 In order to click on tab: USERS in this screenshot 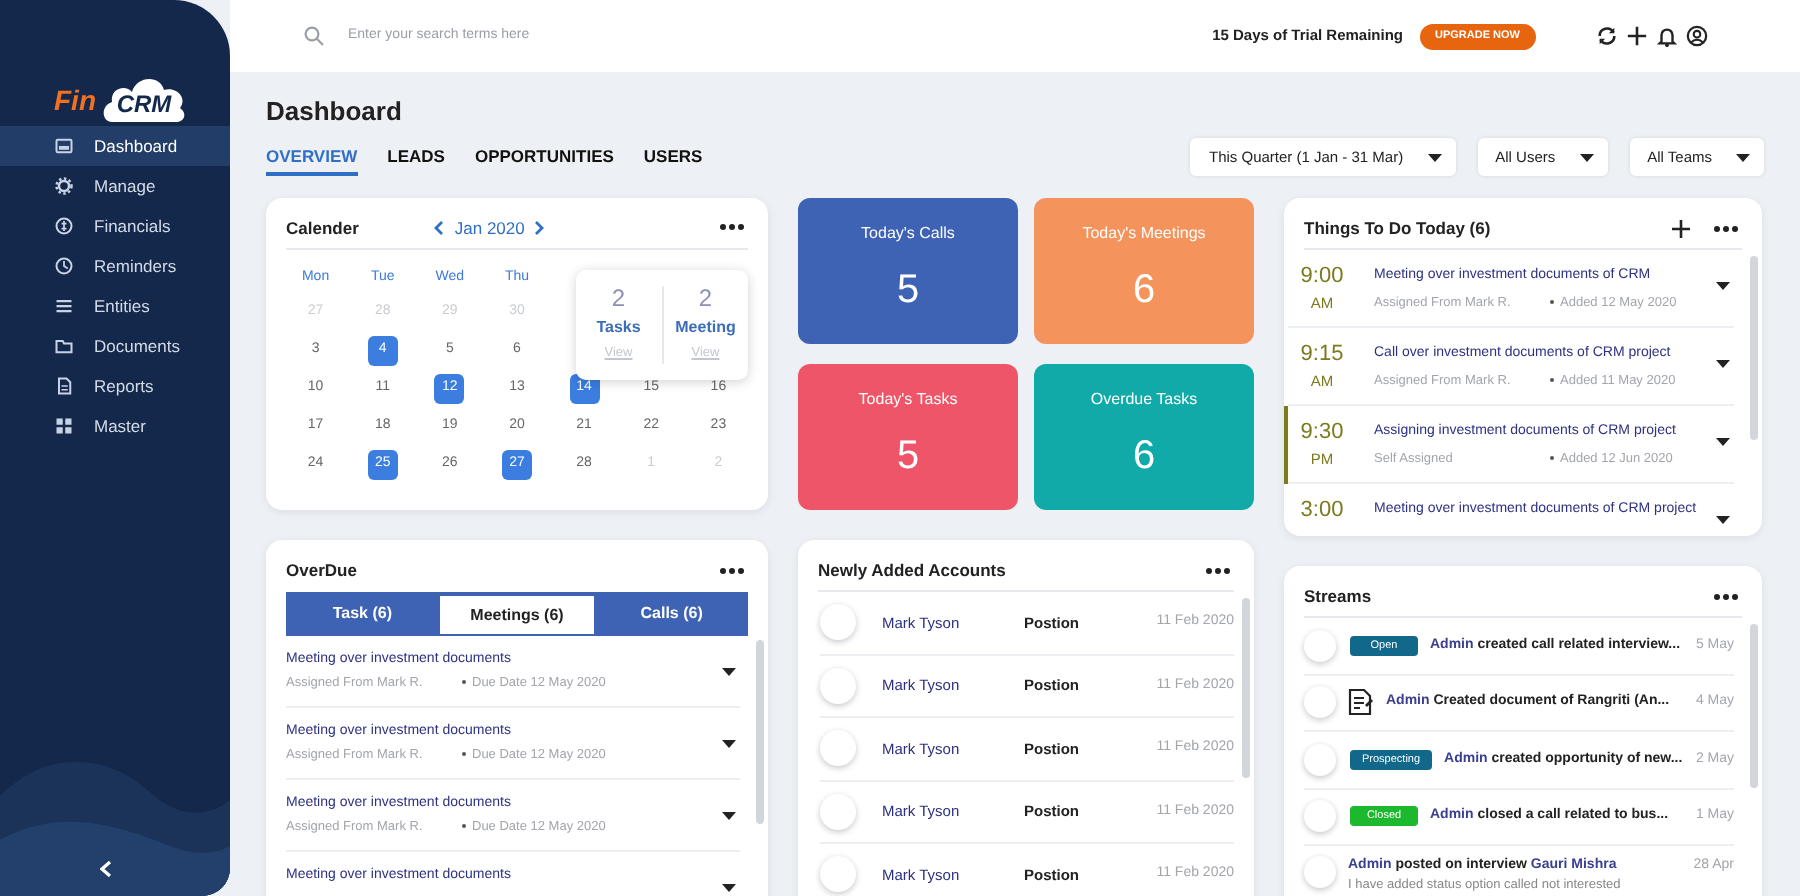, I will do `click(673, 157)`.